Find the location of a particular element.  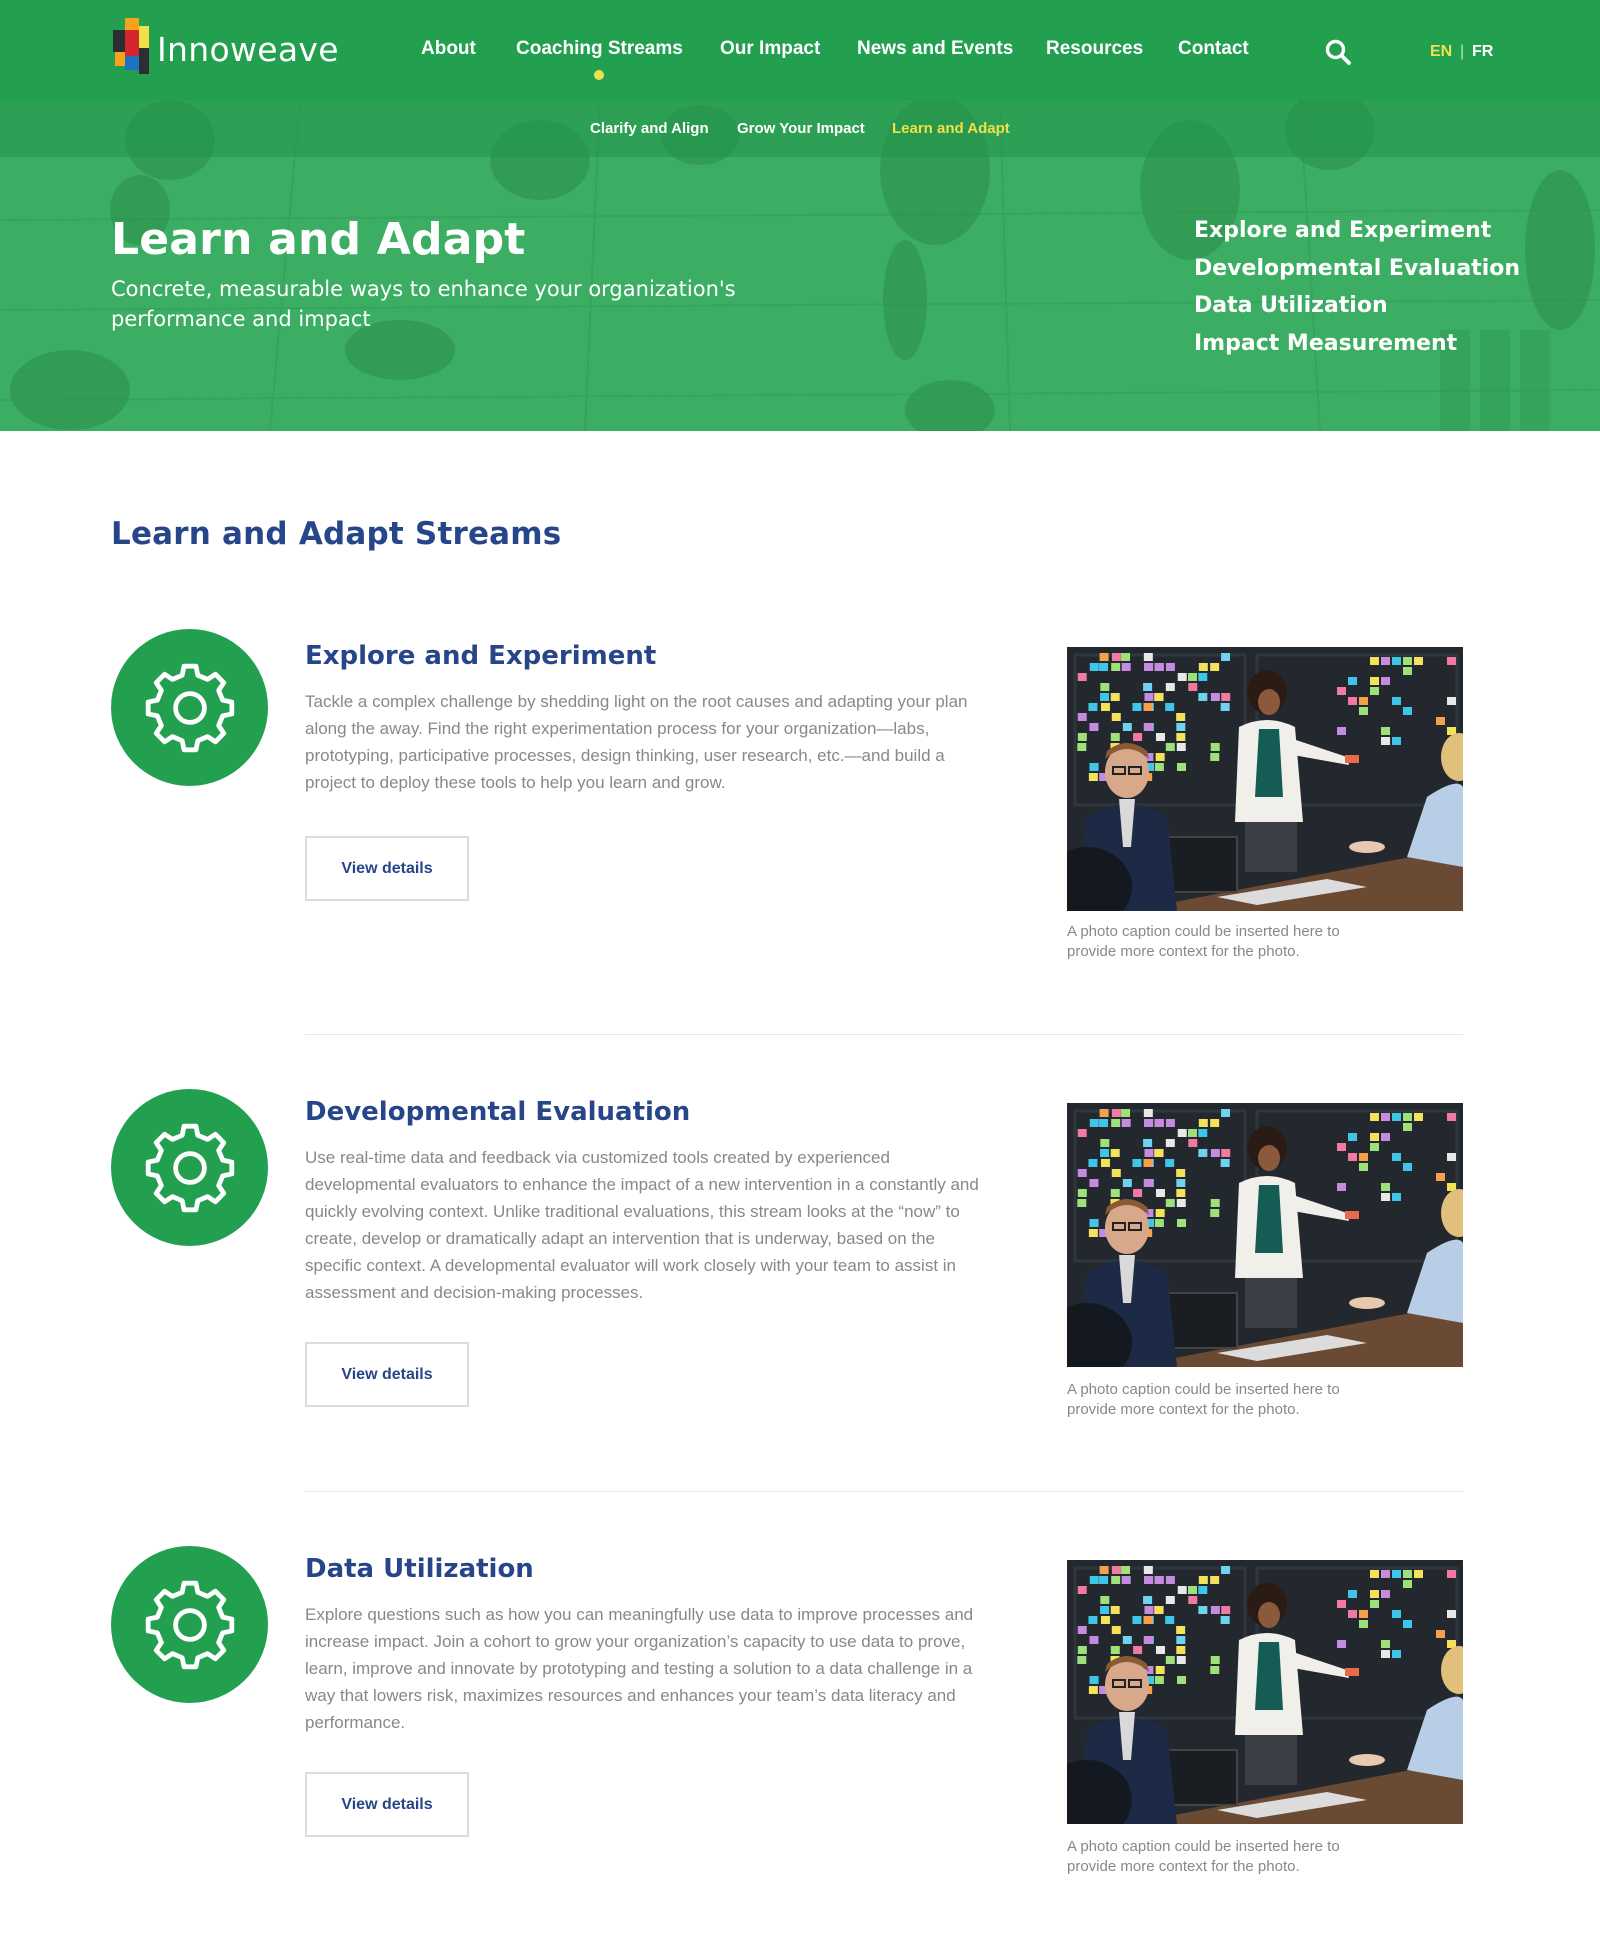

hero-link-explore-and-experiment: Explore and Experiment is located at coordinates (1374, 231).